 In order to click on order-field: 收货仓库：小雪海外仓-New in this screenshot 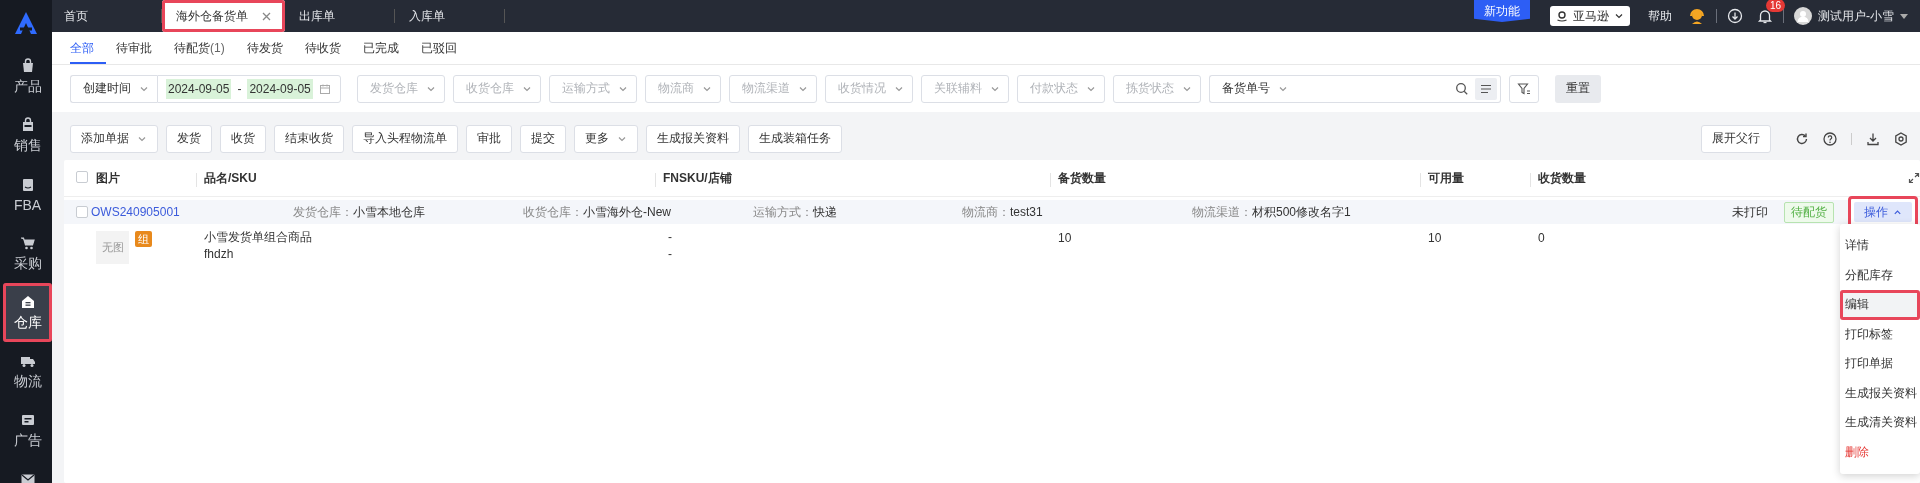, I will do `click(638, 212)`.